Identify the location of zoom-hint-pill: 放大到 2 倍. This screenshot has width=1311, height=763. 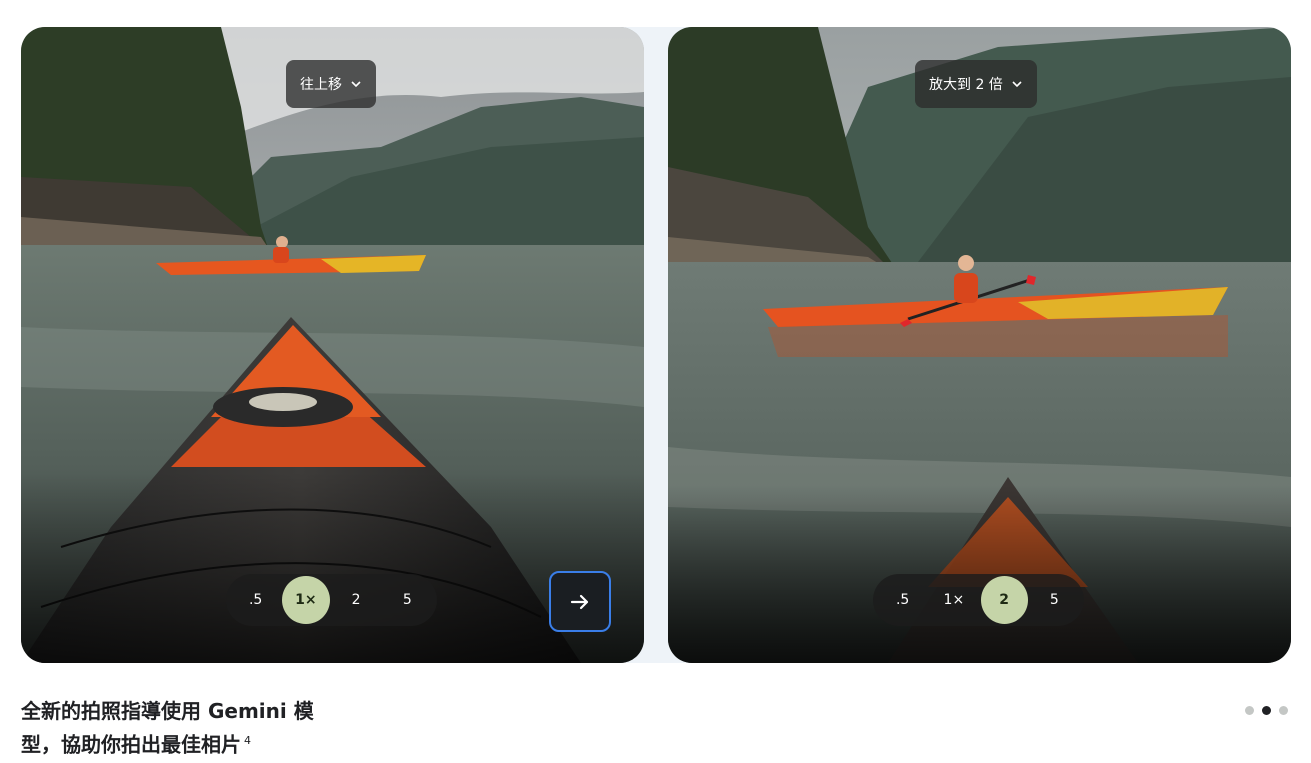
(976, 84).